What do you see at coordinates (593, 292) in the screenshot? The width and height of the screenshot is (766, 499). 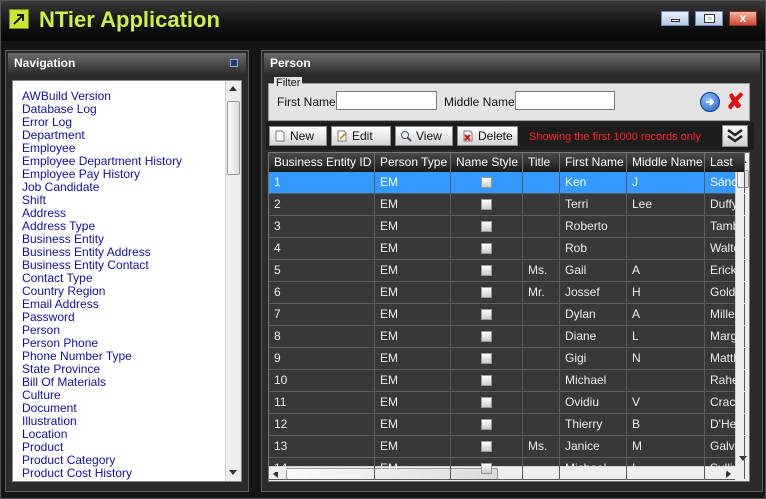 I see `cell-first-name: Jossef` at bounding box center [593, 292].